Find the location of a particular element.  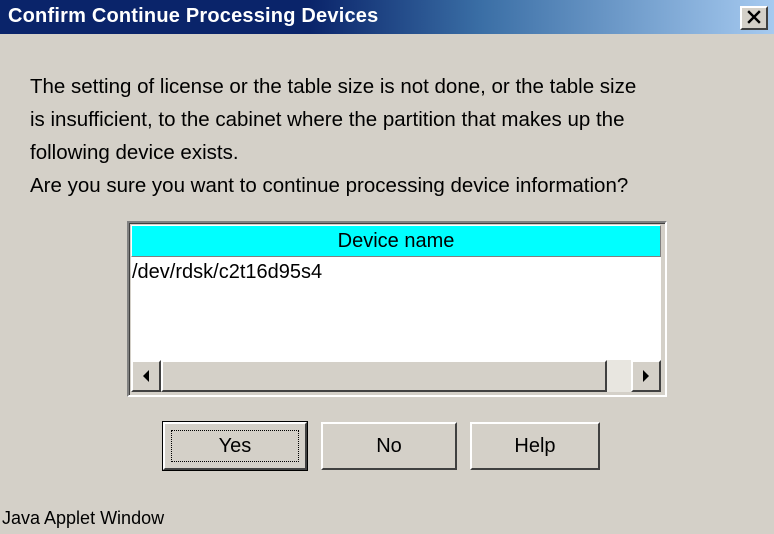

scrollbar-thumb is located at coordinates (384, 376).